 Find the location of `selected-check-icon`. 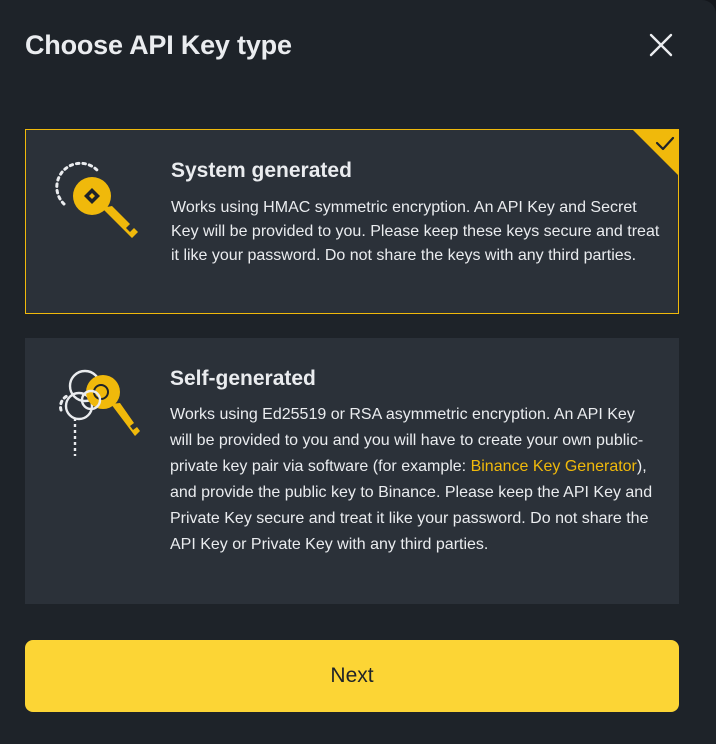

selected-check-icon is located at coordinates (655, 152).